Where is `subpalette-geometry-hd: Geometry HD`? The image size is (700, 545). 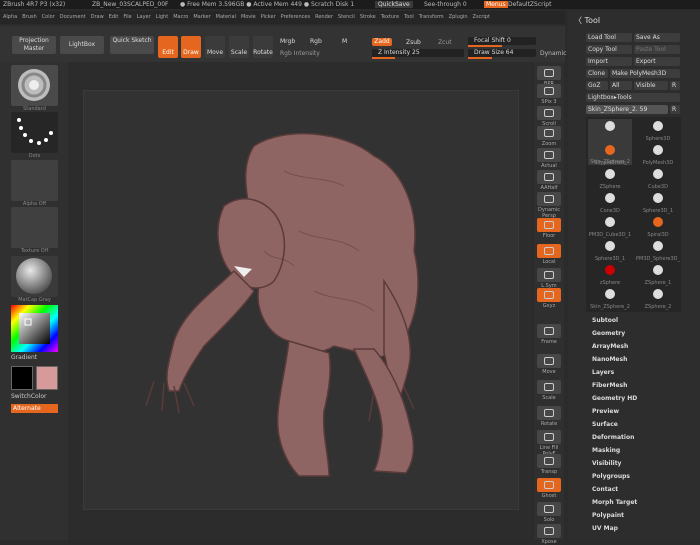
subpalette-geometry-hd: Geometry HD is located at coordinates (614, 398).